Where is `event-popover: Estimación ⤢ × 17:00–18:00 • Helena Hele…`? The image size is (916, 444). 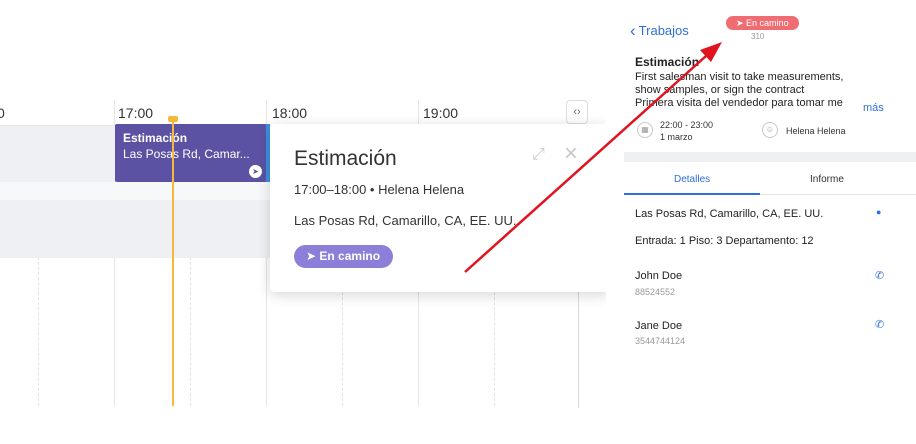
event-popover: Estimación ⤢ × 17:00–18:00 • Helena Hele… is located at coordinates (438, 208).